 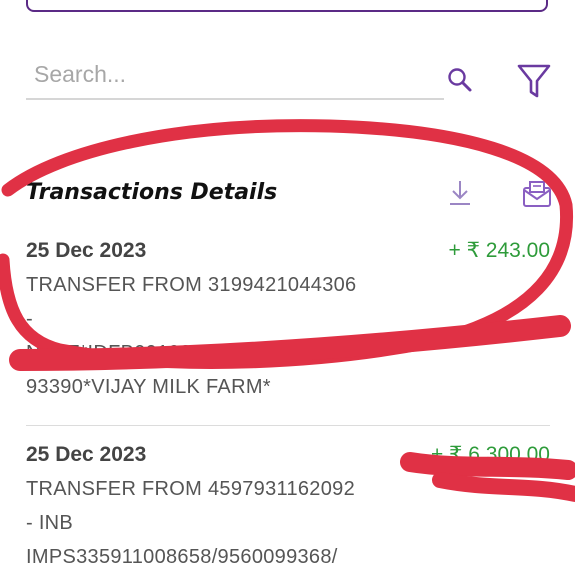 I want to click on description-line: - INB, so click(x=50, y=523).